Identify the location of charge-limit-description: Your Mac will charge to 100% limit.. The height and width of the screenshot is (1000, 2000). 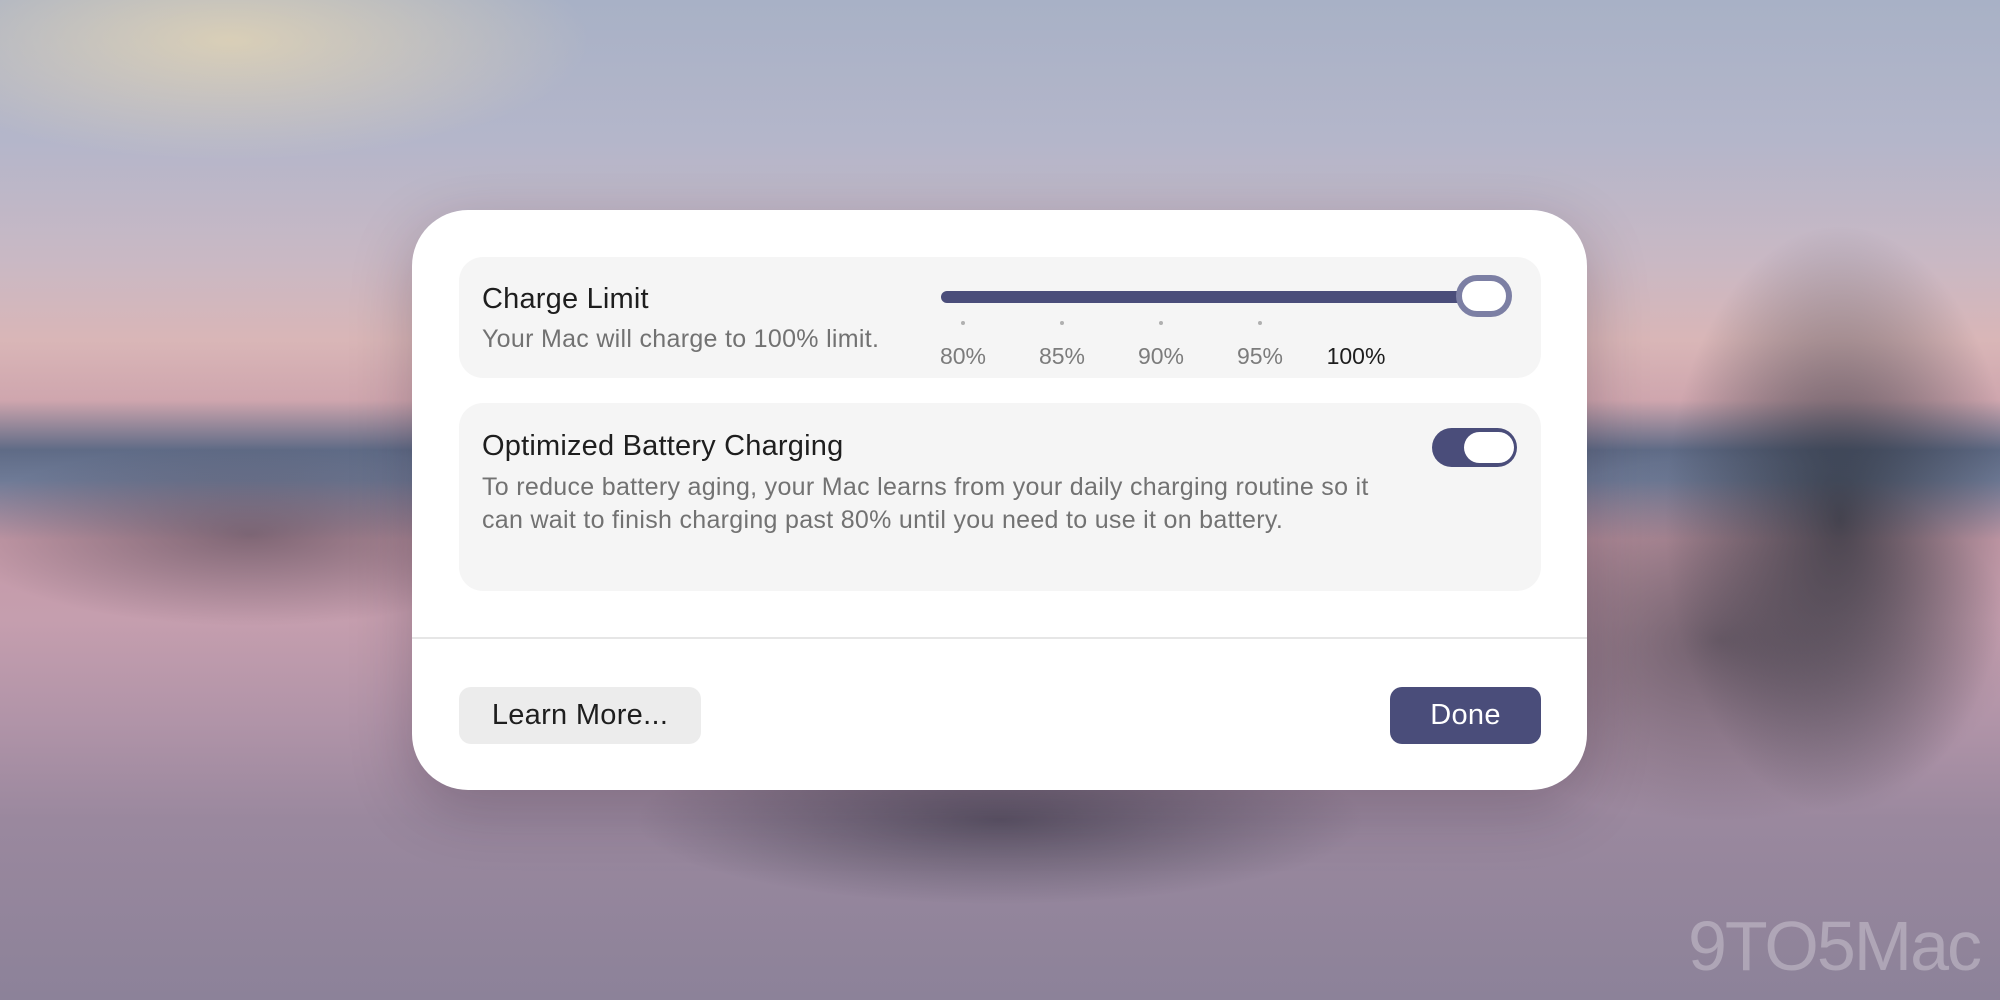
(681, 339).